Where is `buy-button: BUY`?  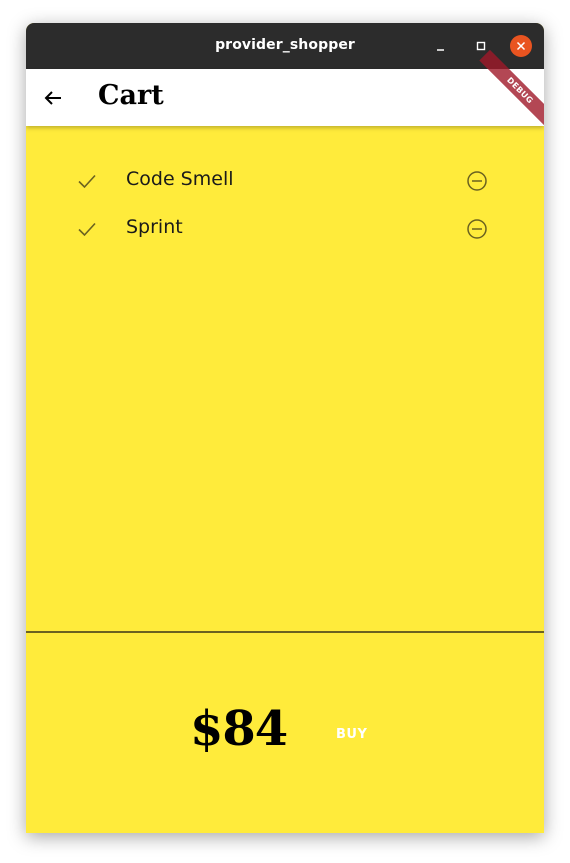
buy-button: BUY is located at coordinates (351, 734).